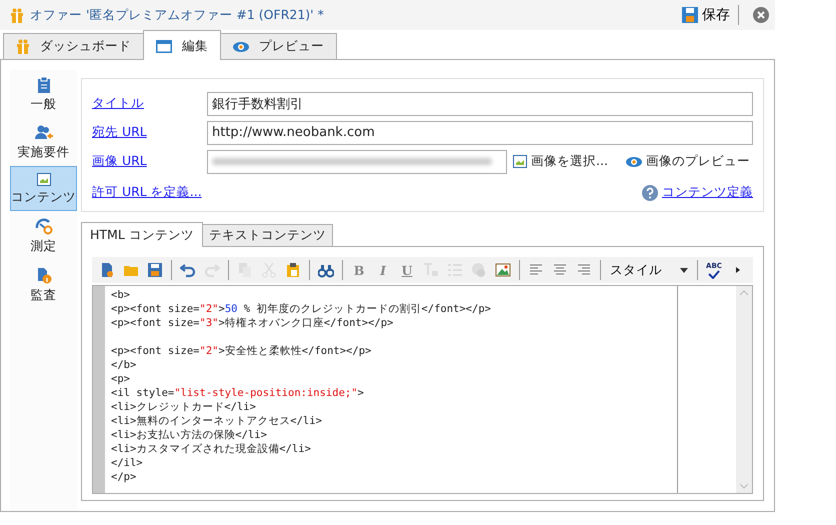  Describe the element at coordinates (142, 234) in the screenshot. I see `tab: HTML コンテンツ` at that location.